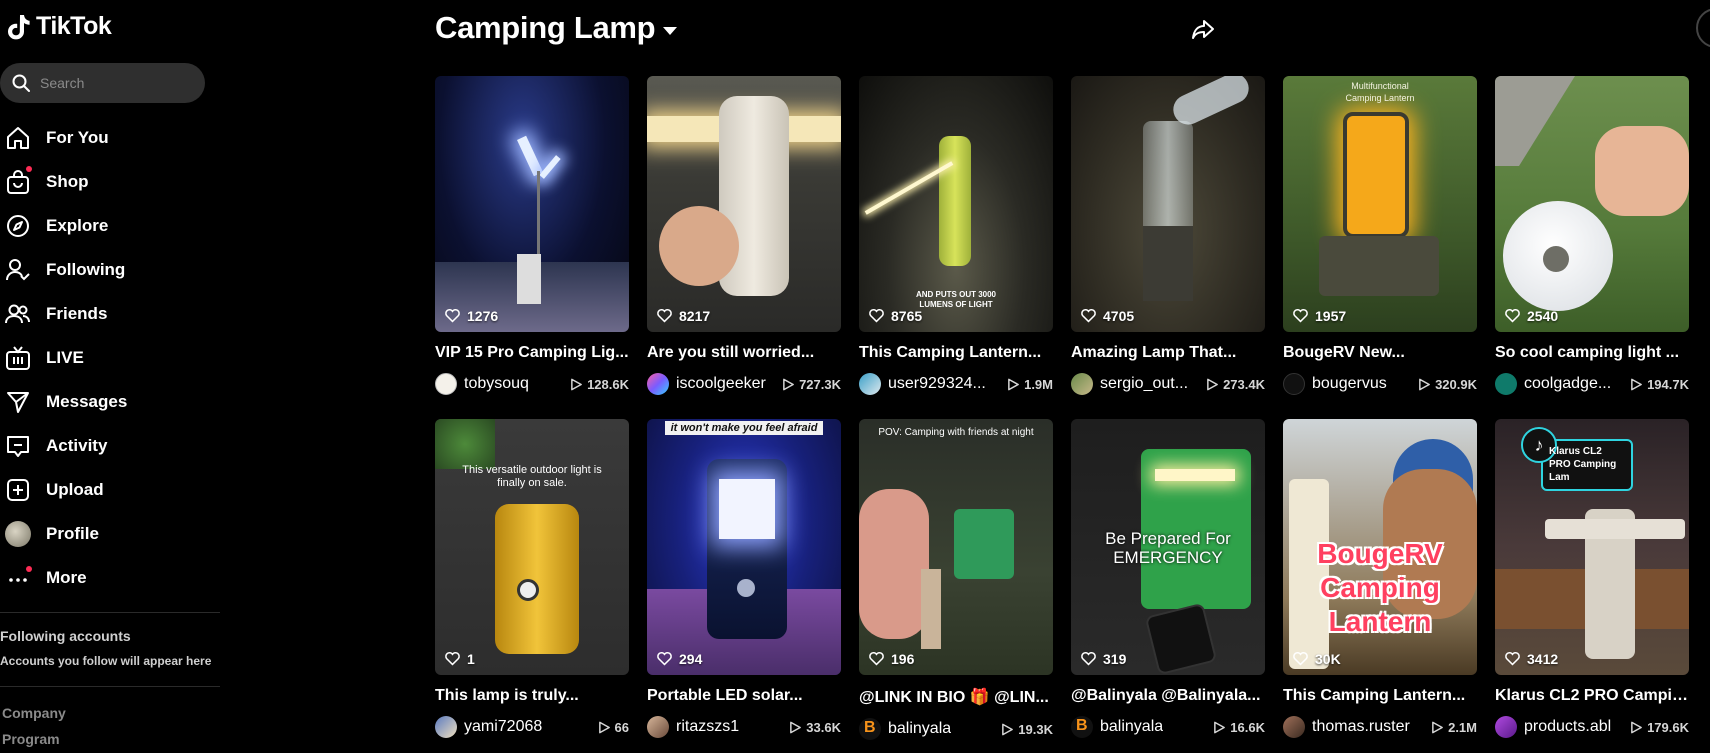 The width and height of the screenshot is (1710, 753). What do you see at coordinates (106, 661) in the screenshot?
I see `following-accounts-hint: Accounts you follow will appear here` at bounding box center [106, 661].